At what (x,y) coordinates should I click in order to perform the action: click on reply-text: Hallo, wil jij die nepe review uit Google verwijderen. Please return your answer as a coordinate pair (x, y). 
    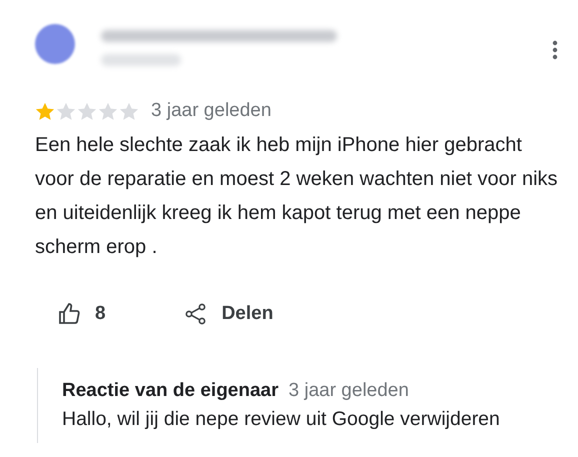
    Looking at the image, I should click on (281, 419).